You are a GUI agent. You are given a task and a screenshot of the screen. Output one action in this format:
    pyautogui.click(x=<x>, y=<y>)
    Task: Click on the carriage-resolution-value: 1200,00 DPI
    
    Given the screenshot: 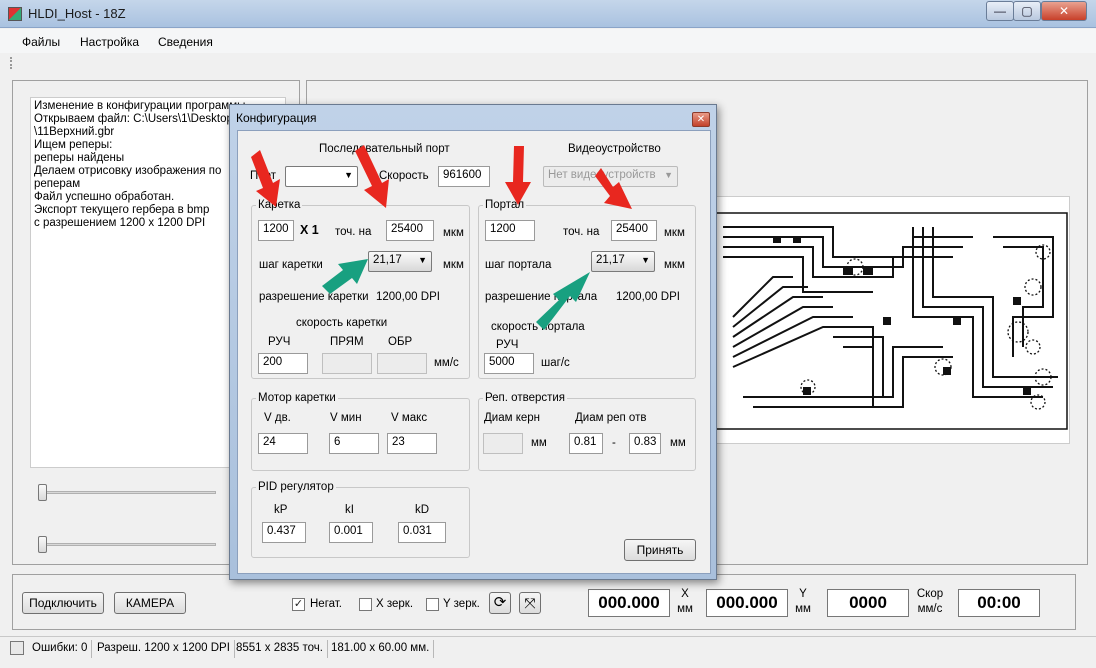 What is the action you would take?
    pyautogui.click(x=408, y=297)
    